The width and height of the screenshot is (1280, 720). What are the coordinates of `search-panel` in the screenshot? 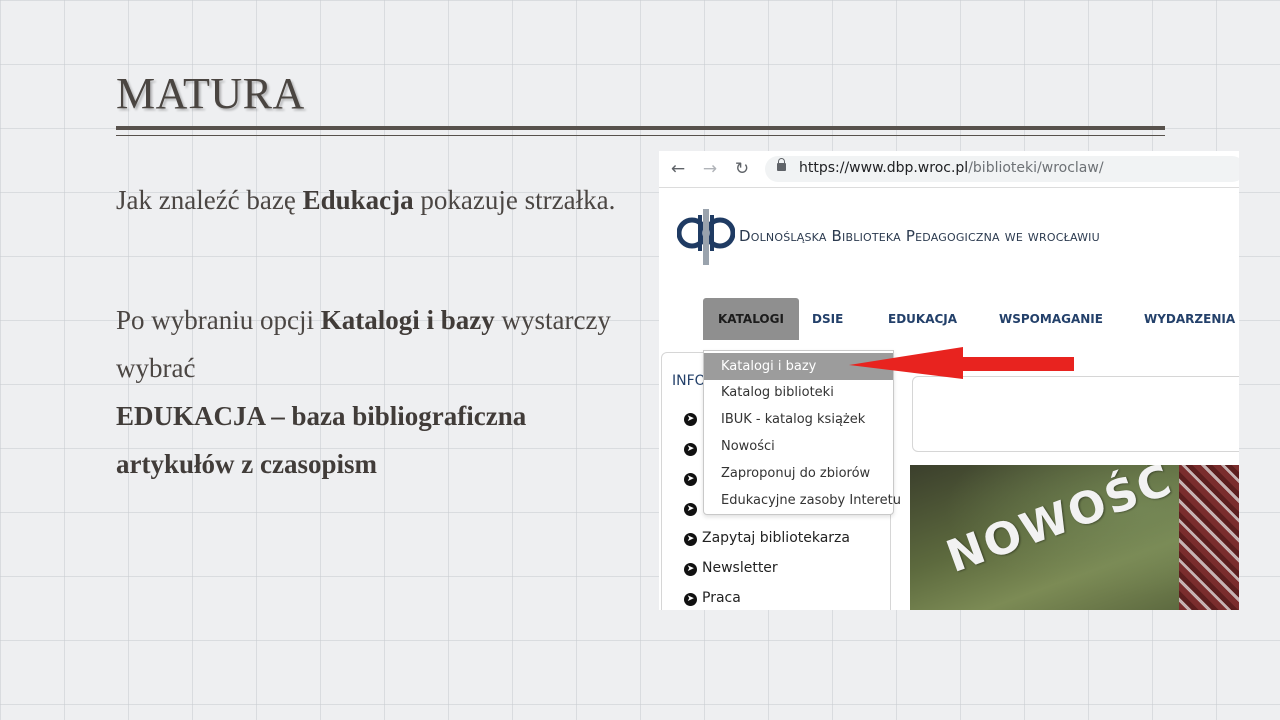 It's located at (1075, 414).